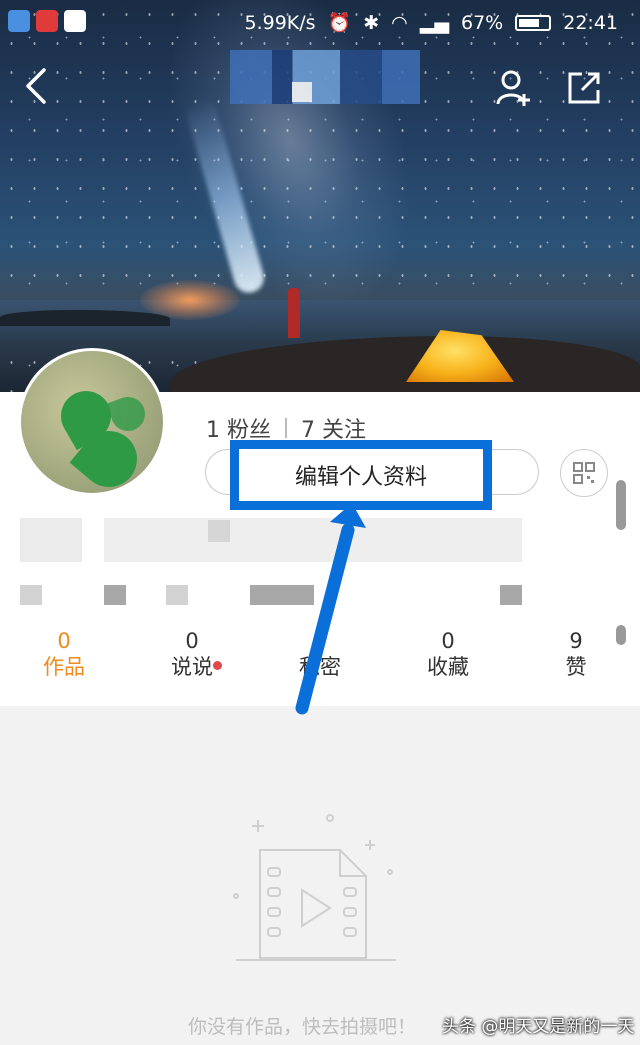 The width and height of the screenshot is (640, 1045). I want to click on notification-icons, so click(47, 21).